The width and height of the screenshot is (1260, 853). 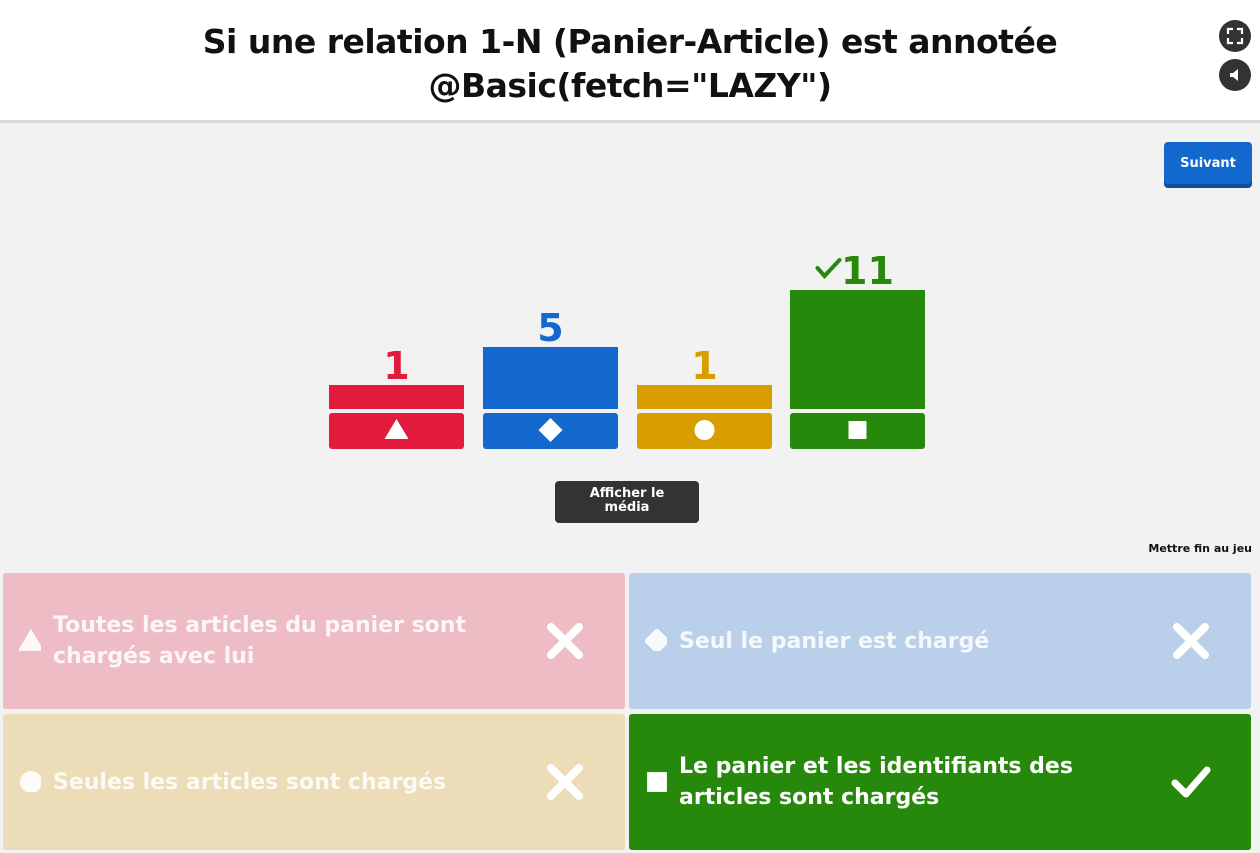 I want to click on result-bar-triangle, so click(x=396, y=397).